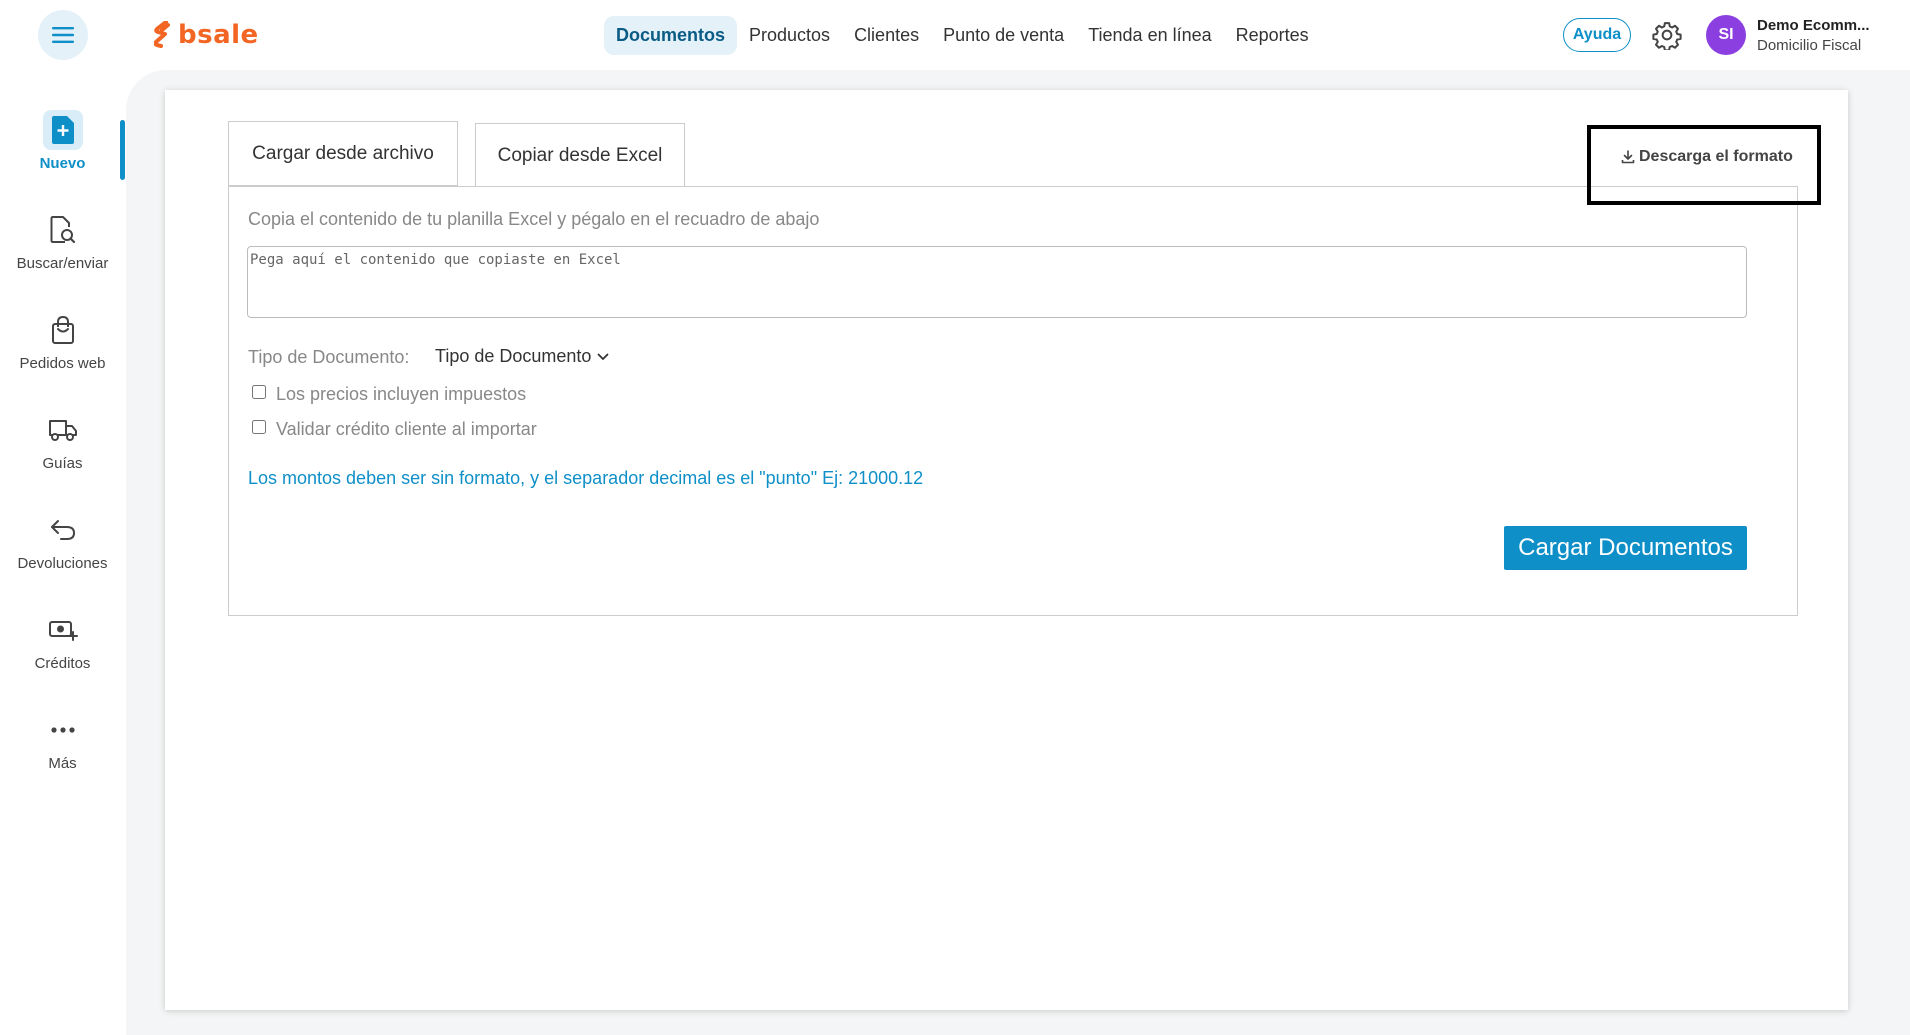  What do you see at coordinates (63, 430) in the screenshot?
I see `truck-icon` at bounding box center [63, 430].